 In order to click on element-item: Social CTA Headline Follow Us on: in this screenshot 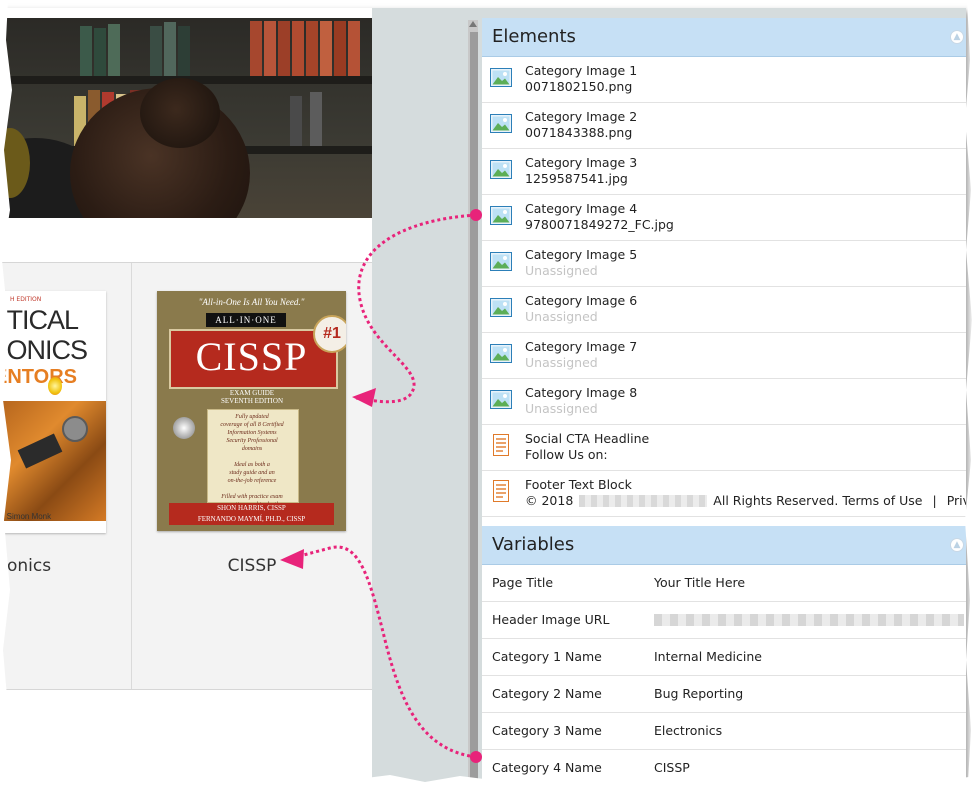, I will do `click(724, 448)`.